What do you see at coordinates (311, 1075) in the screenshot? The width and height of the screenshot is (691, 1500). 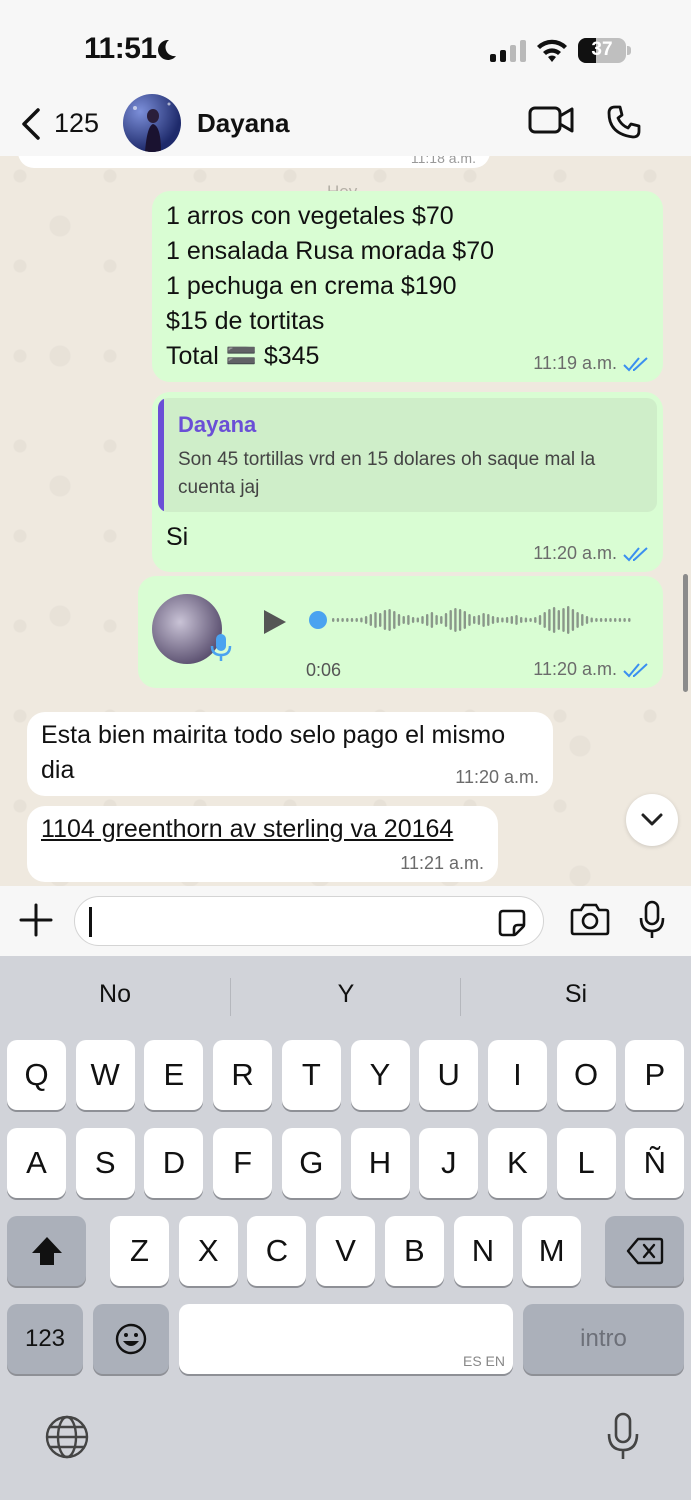 I see `key-t: T` at bounding box center [311, 1075].